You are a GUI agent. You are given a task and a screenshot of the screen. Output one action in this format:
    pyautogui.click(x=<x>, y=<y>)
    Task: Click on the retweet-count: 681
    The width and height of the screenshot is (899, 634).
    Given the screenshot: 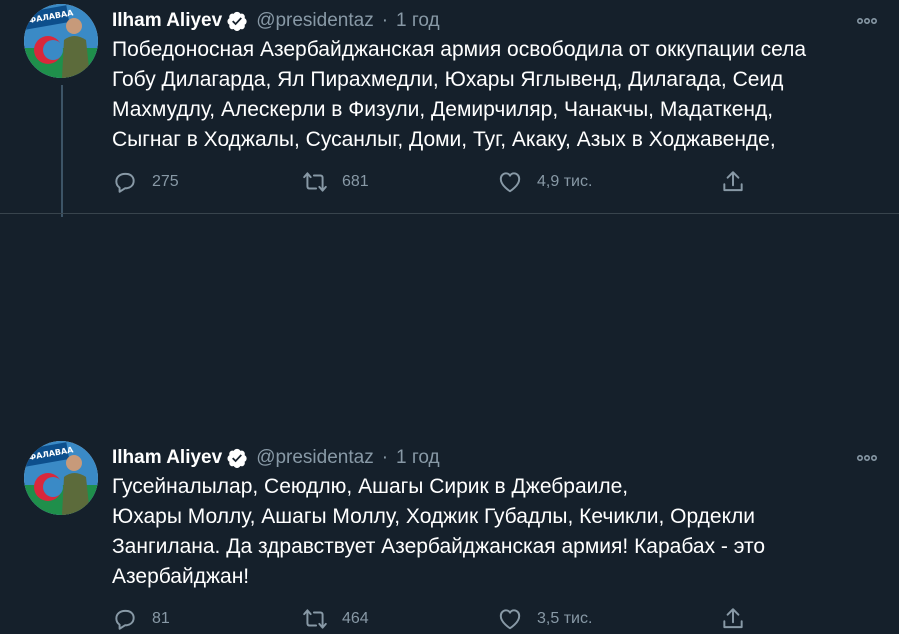 What is the action you would take?
    pyautogui.click(x=355, y=181)
    